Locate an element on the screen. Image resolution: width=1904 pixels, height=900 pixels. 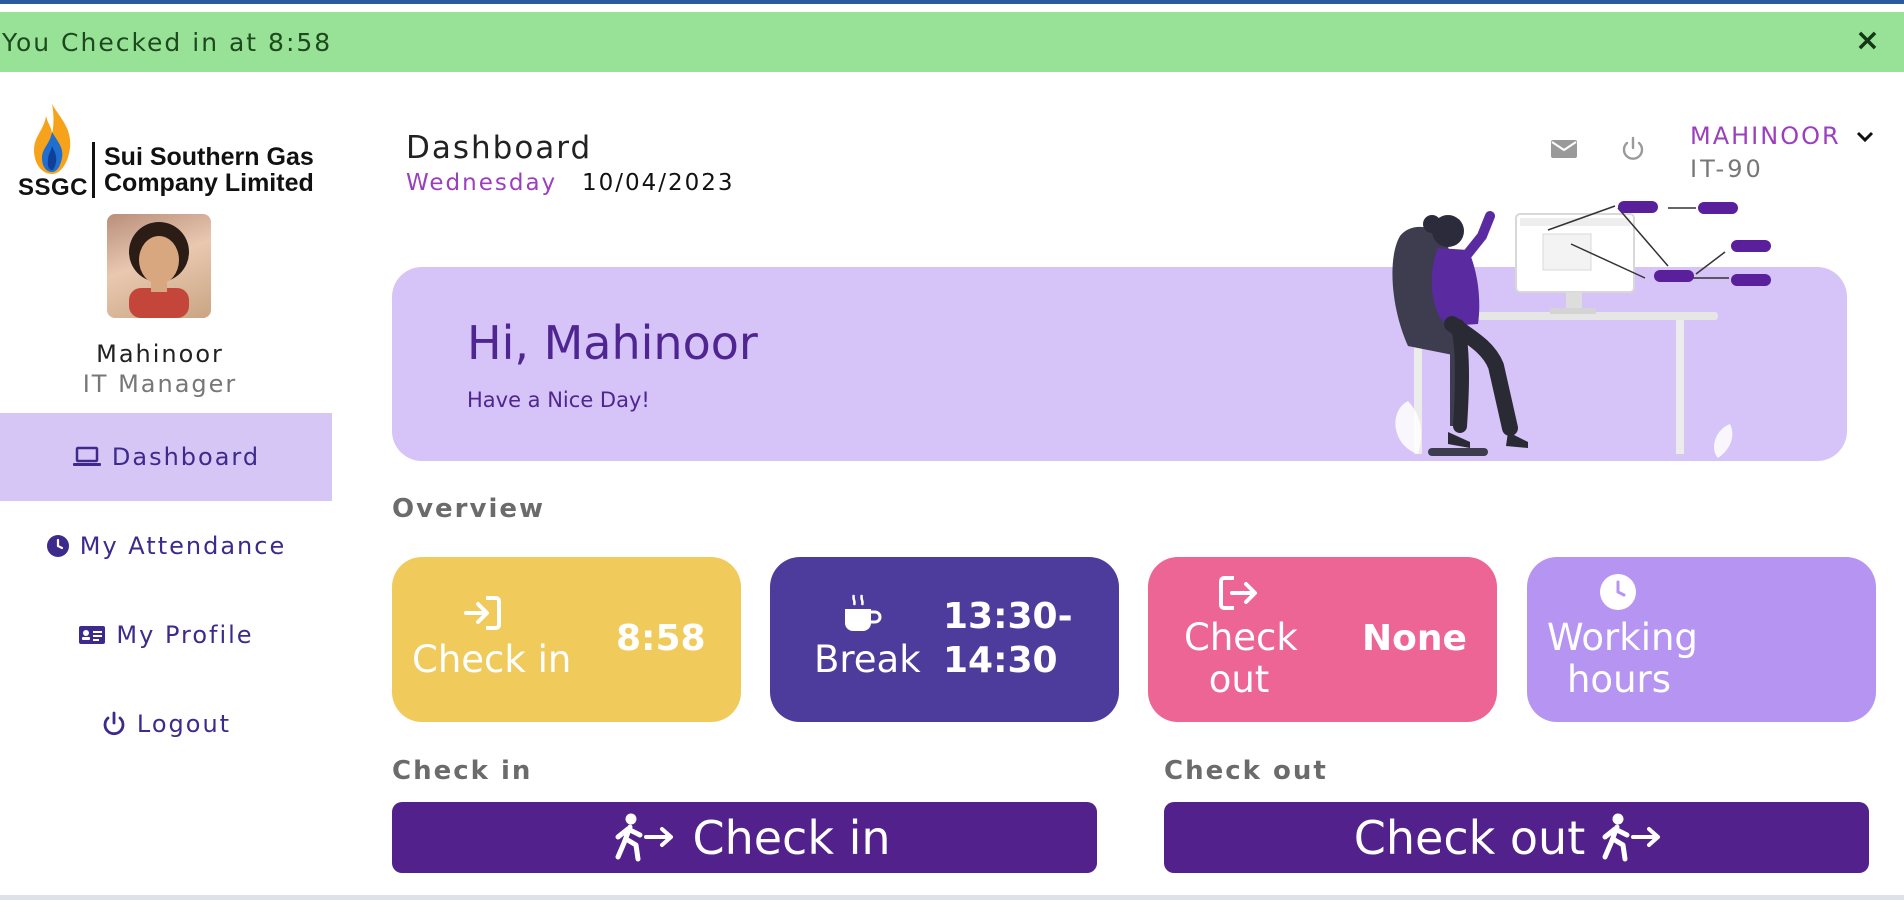
logo-company-name: Sui Southern Gas Company Limited is located at coordinates (209, 170).